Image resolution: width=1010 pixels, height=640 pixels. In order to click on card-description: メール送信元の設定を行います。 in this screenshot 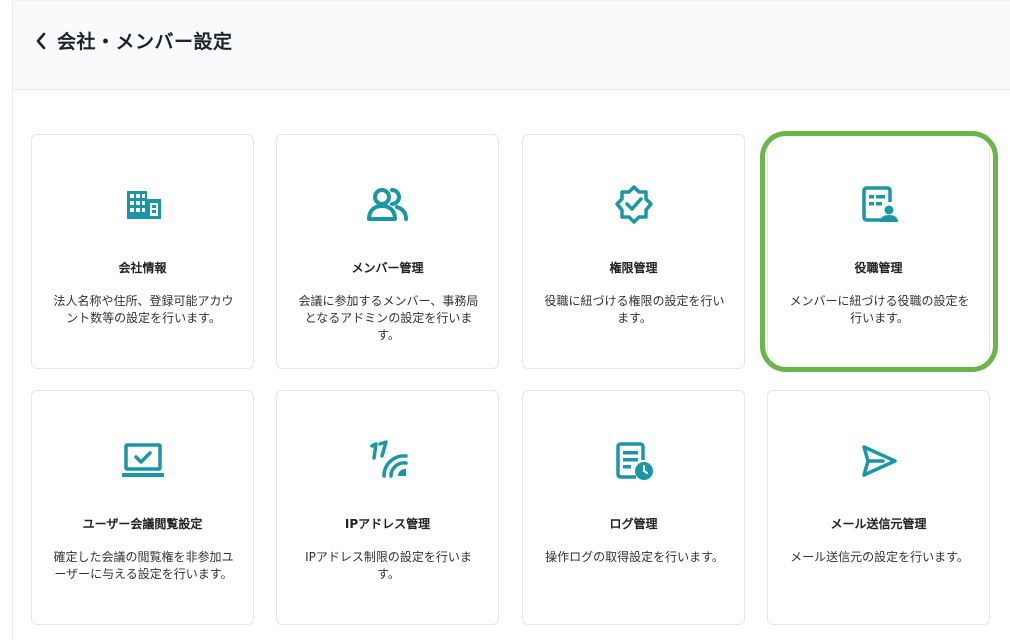, I will do `click(879, 557)`.